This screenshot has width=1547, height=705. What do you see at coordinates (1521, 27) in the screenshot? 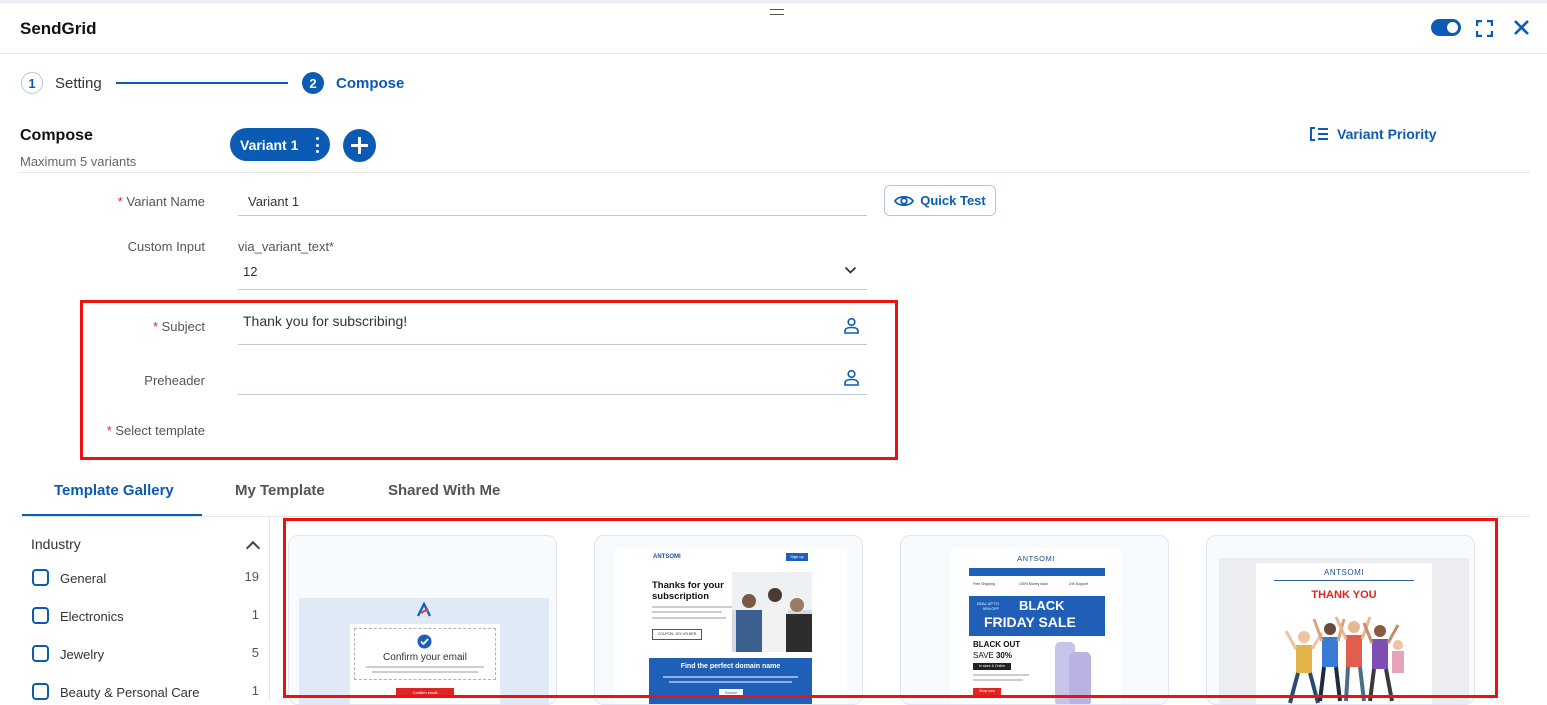
I see `close-icon` at bounding box center [1521, 27].